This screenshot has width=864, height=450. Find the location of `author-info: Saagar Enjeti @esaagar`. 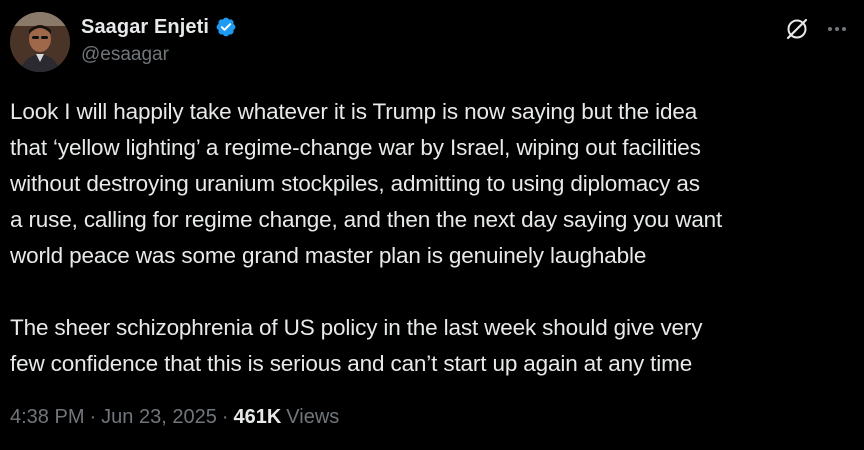

author-info: Saagar Enjeti @esaagar is located at coordinates (159, 40).